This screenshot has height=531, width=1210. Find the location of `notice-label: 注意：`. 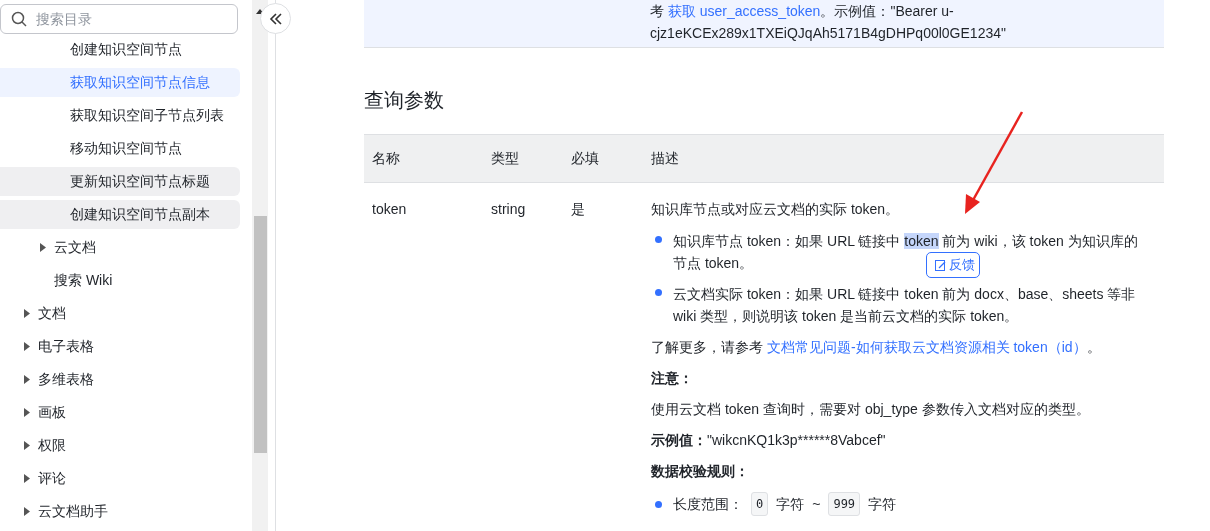

notice-label: 注意： is located at coordinates (672, 378).